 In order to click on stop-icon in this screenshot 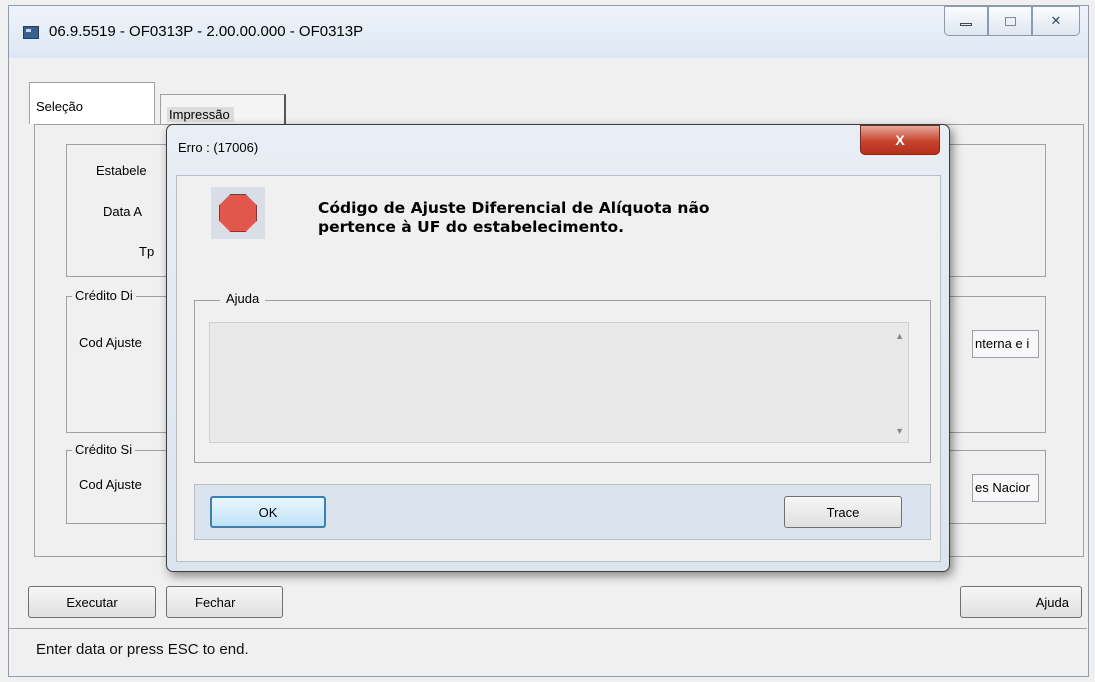, I will do `click(238, 213)`.